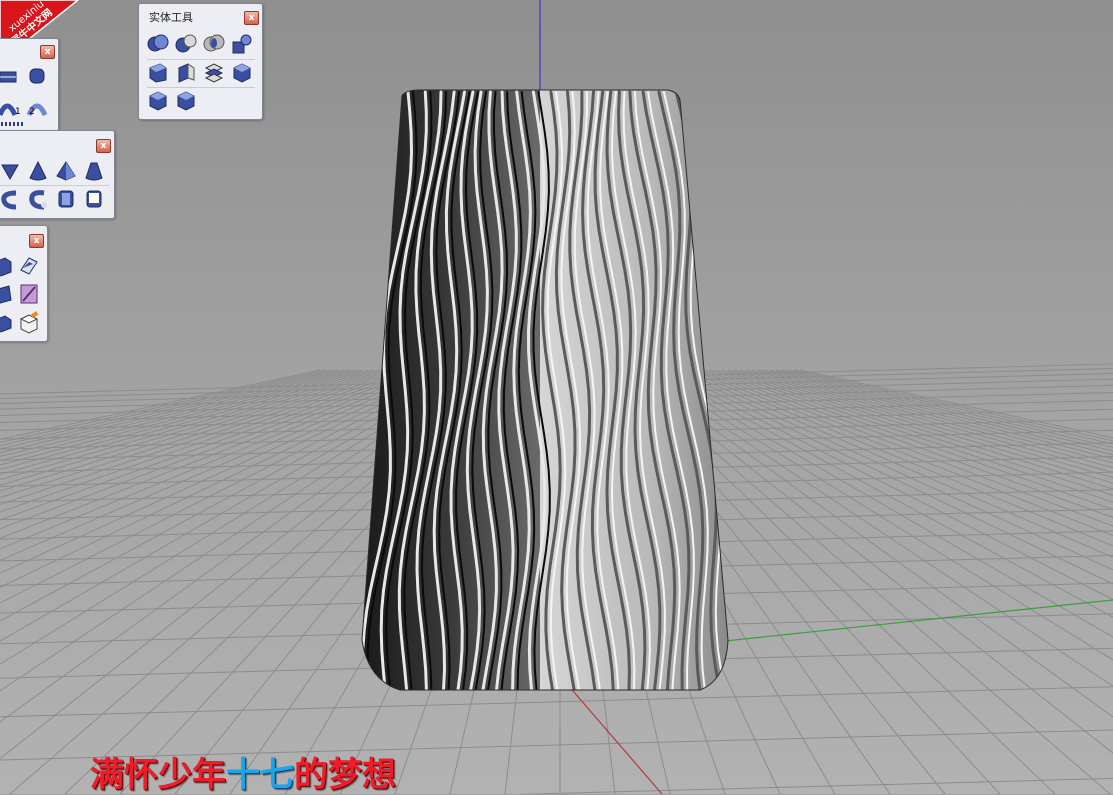 The image size is (1113, 795). What do you see at coordinates (345, 775) in the screenshot?
I see `caption-part-3: 的梦想` at bounding box center [345, 775].